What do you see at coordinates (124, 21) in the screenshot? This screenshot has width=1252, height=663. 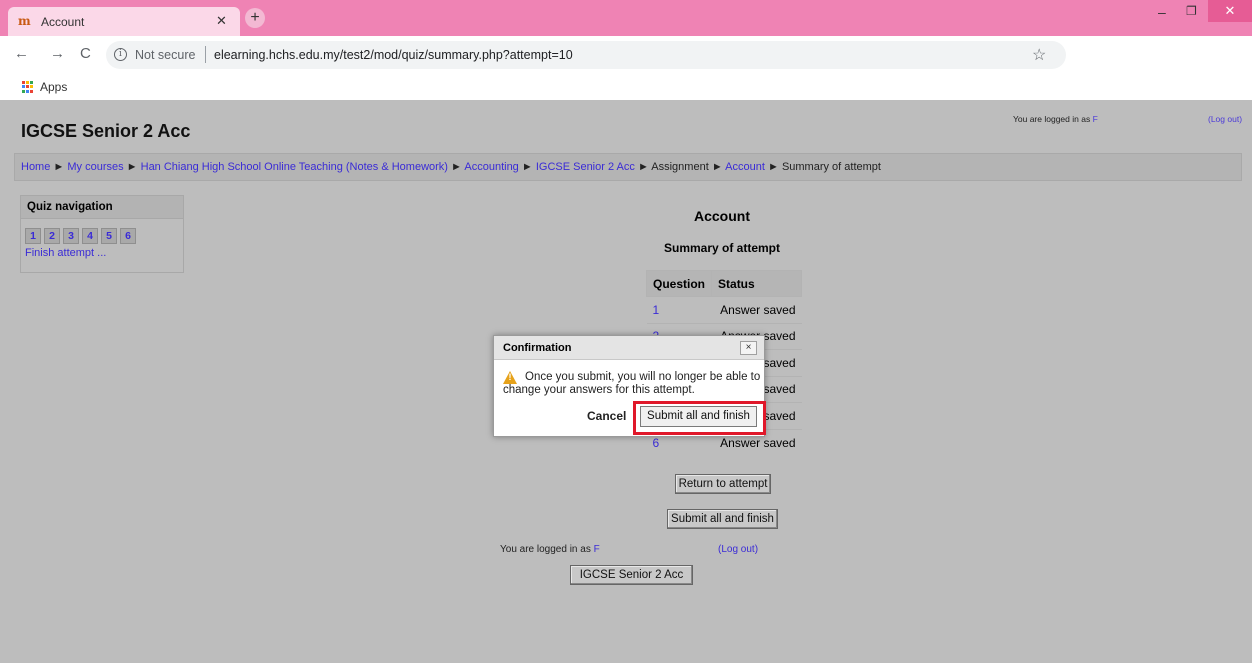 I see `browser-tab: m Account ✕` at bounding box center [124, 21].